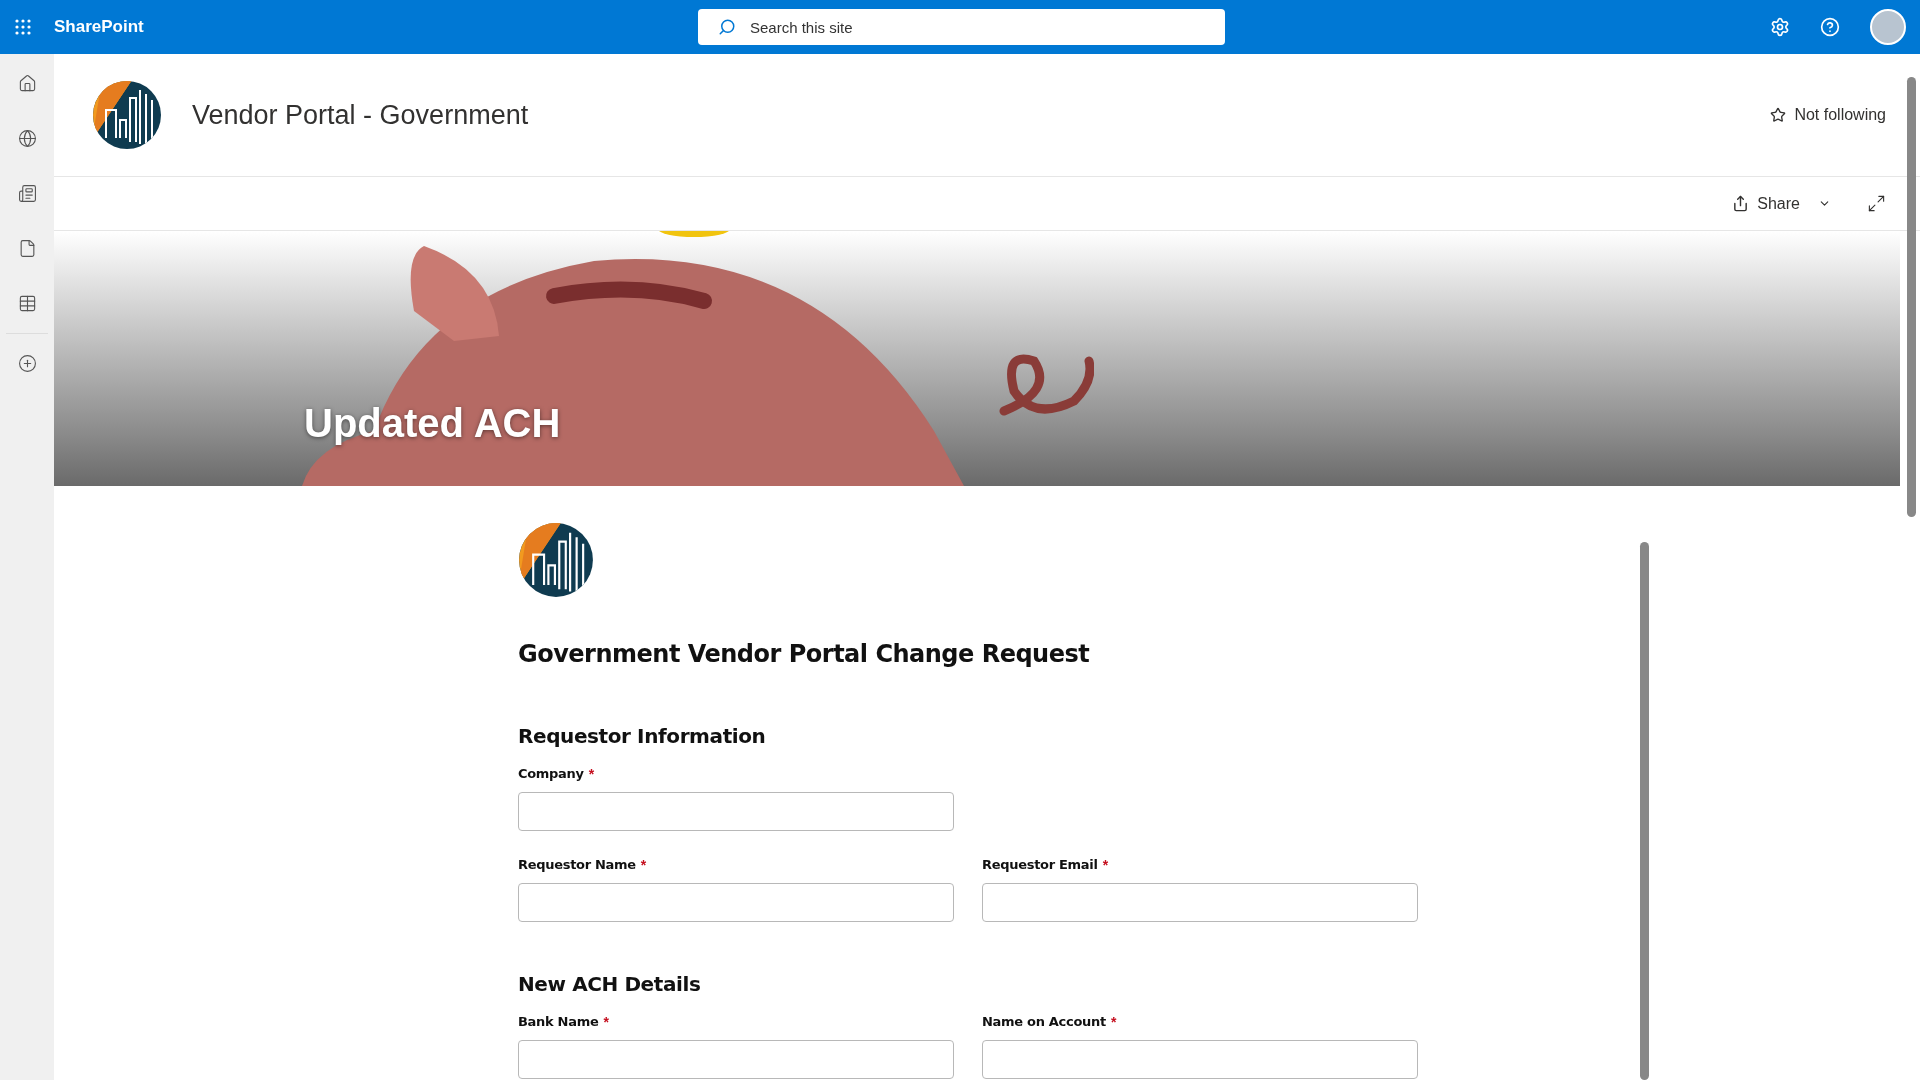  Describe the element at coordinates (27, 363) in the screenshot. I see `add-icon` at that location.